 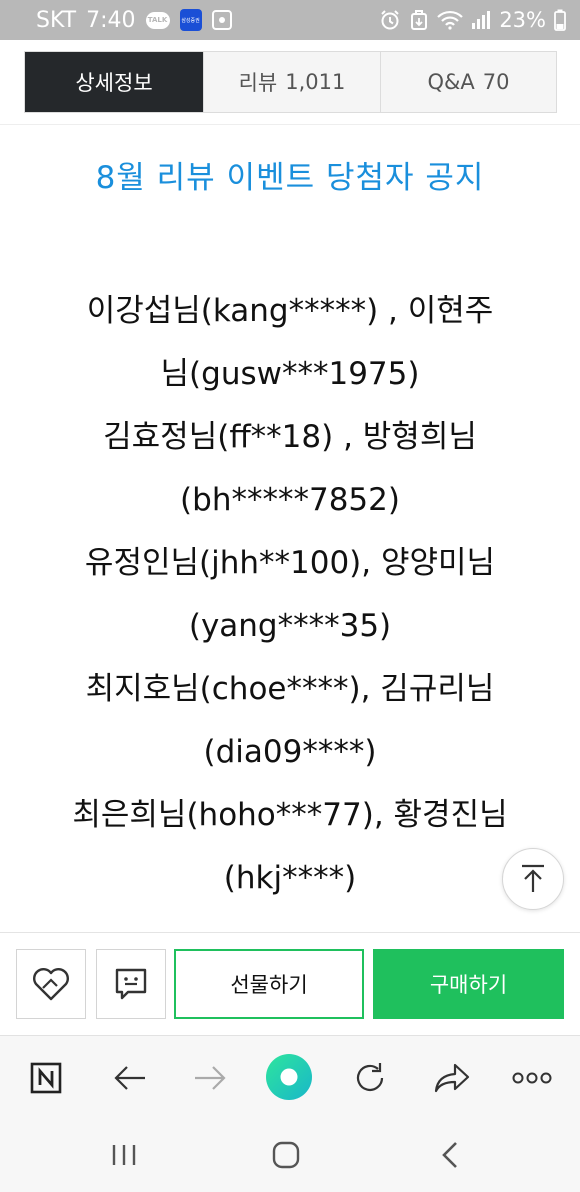 I want to click on wifi-icon, so click(x=450, y=20).